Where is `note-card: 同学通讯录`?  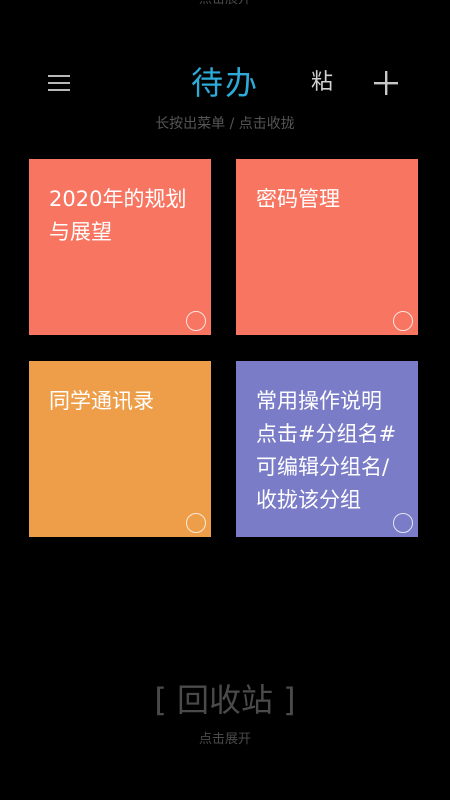
note-card: 同学通讯录 is located at coordinates (120, 449).